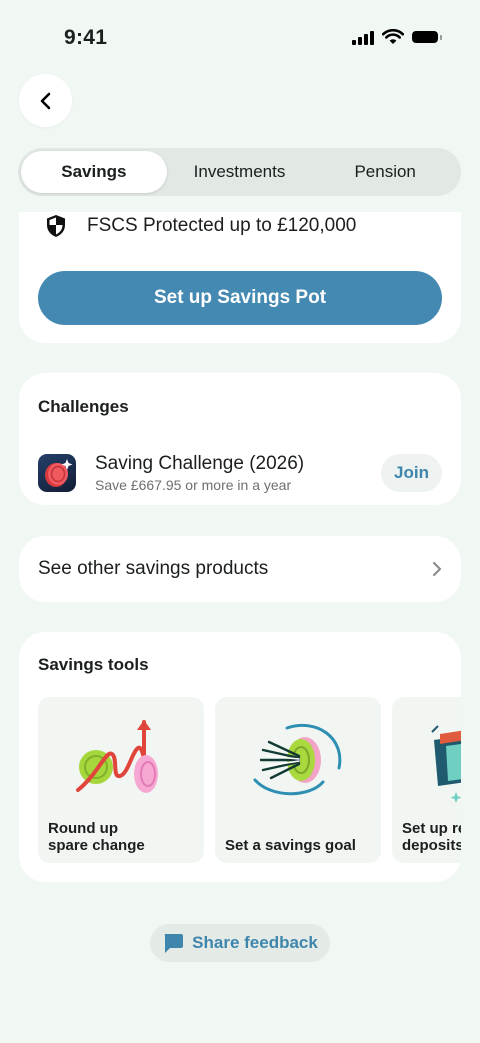  Describe the element at coordinates (426, 780) in the screenshot. I see `tool-recurring-deposits-tile: Set up re deposits` at that location.